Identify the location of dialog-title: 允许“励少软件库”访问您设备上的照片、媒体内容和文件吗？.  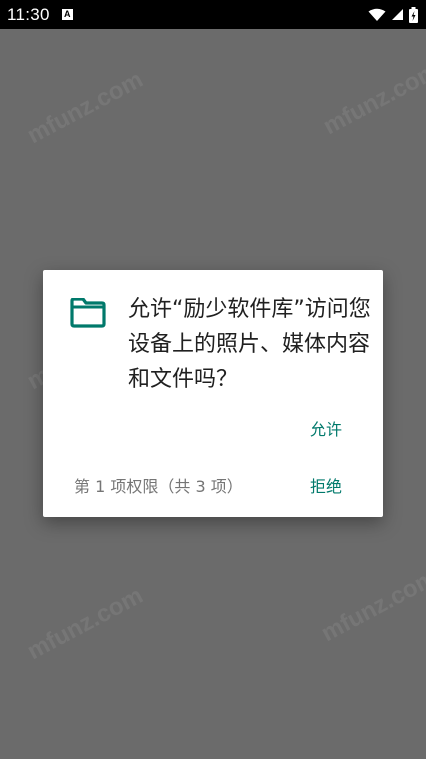
(249, 344).